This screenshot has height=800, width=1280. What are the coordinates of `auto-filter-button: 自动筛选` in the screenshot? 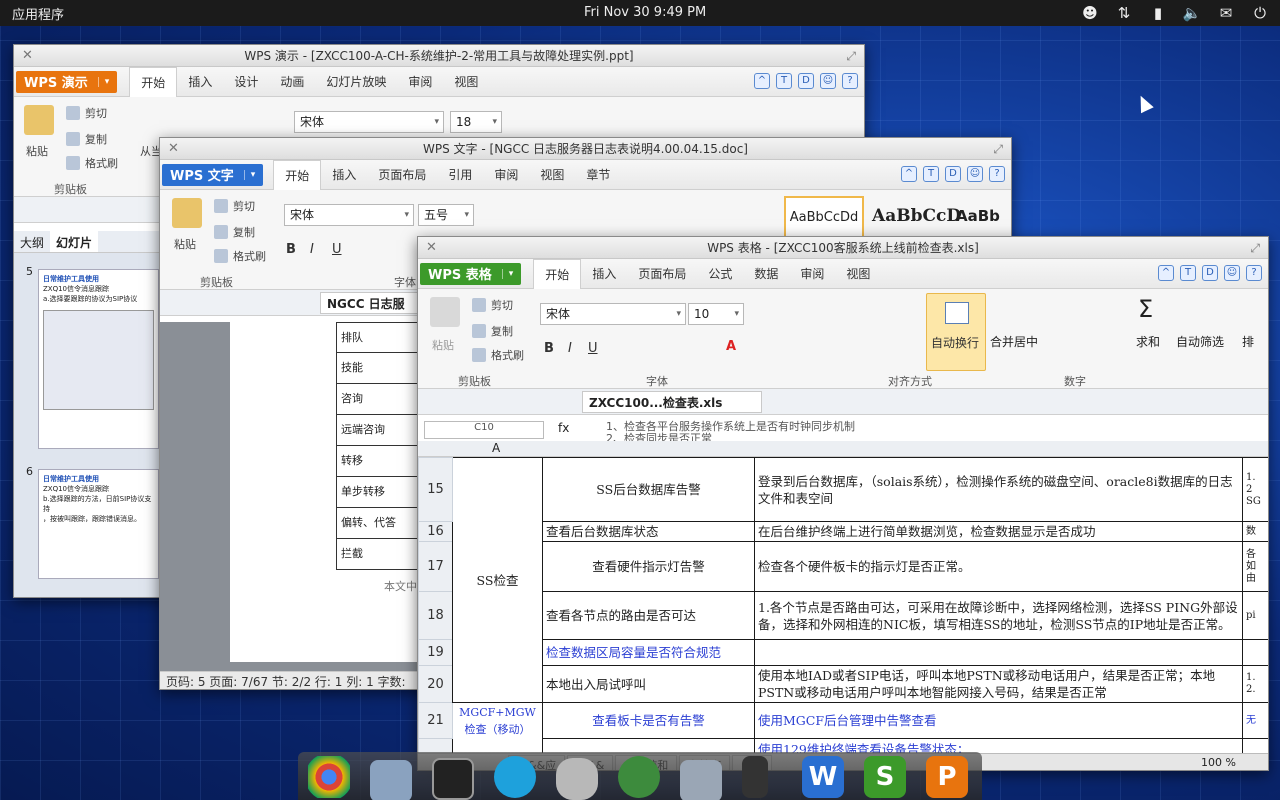 It's located at (1200, 341).